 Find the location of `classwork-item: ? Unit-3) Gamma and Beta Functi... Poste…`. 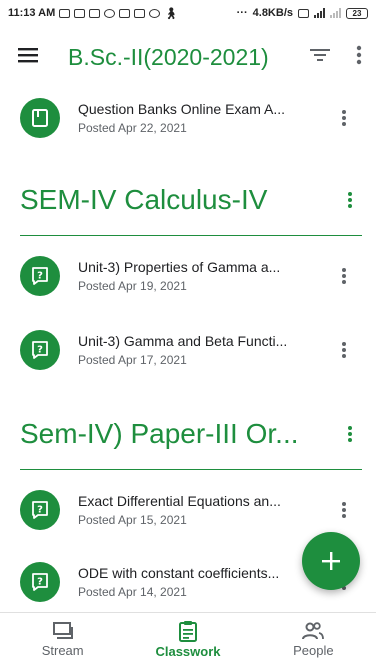

classwork-item: ? Unit-3) Gamma and Beta Functi... Poste… is located at coordinates (188, 350).